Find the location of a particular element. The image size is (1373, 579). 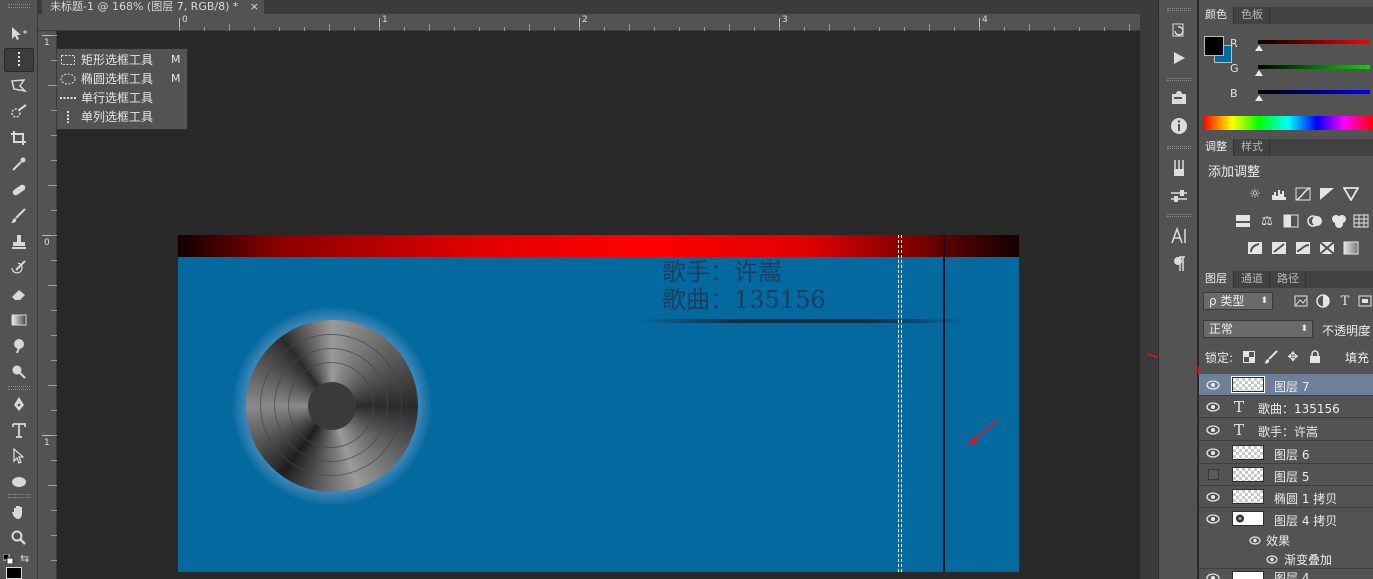

visibility-toggle-off is located at coordinates (1213, 474).